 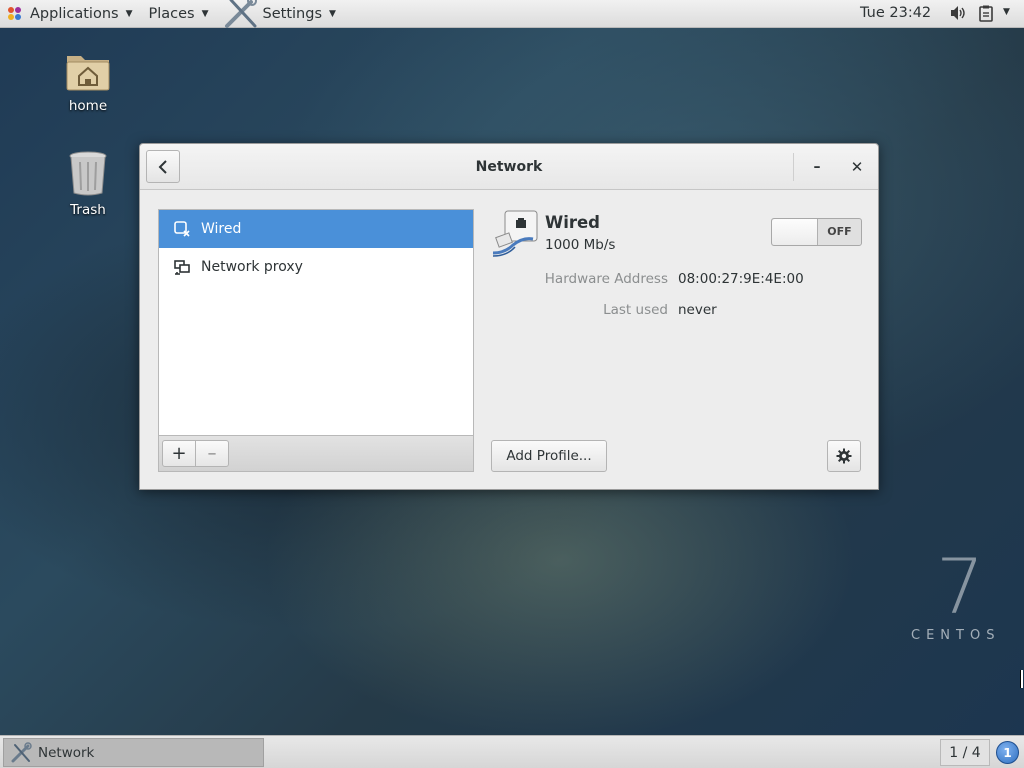 I want to click on places-menu: Places ▼, so click(x=179, y=14).